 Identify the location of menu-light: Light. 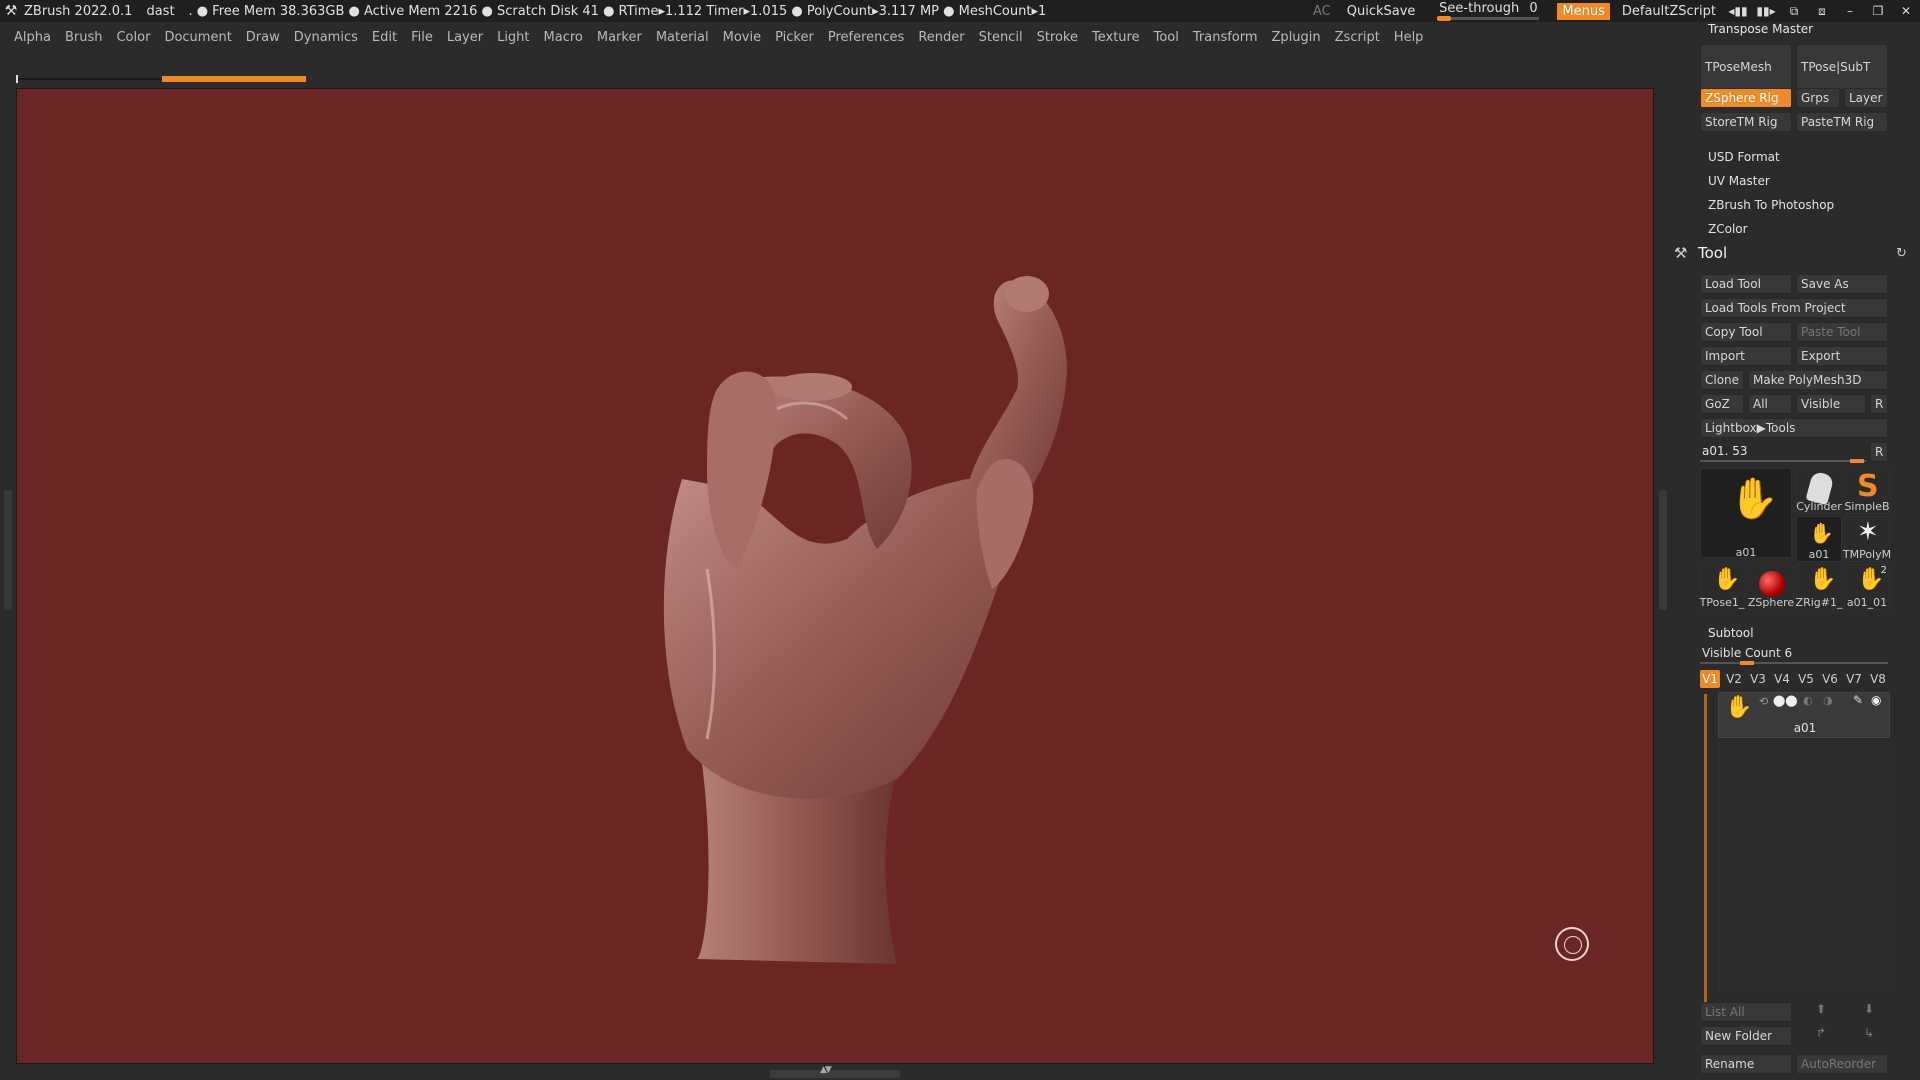
(513, 37).